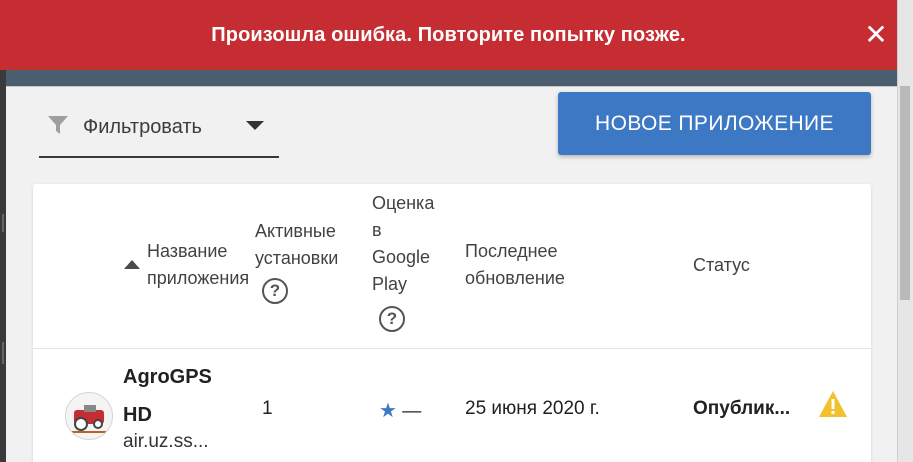 This screenshot has height=462, width=913. I want to click on app-icon, so click(89, 416).